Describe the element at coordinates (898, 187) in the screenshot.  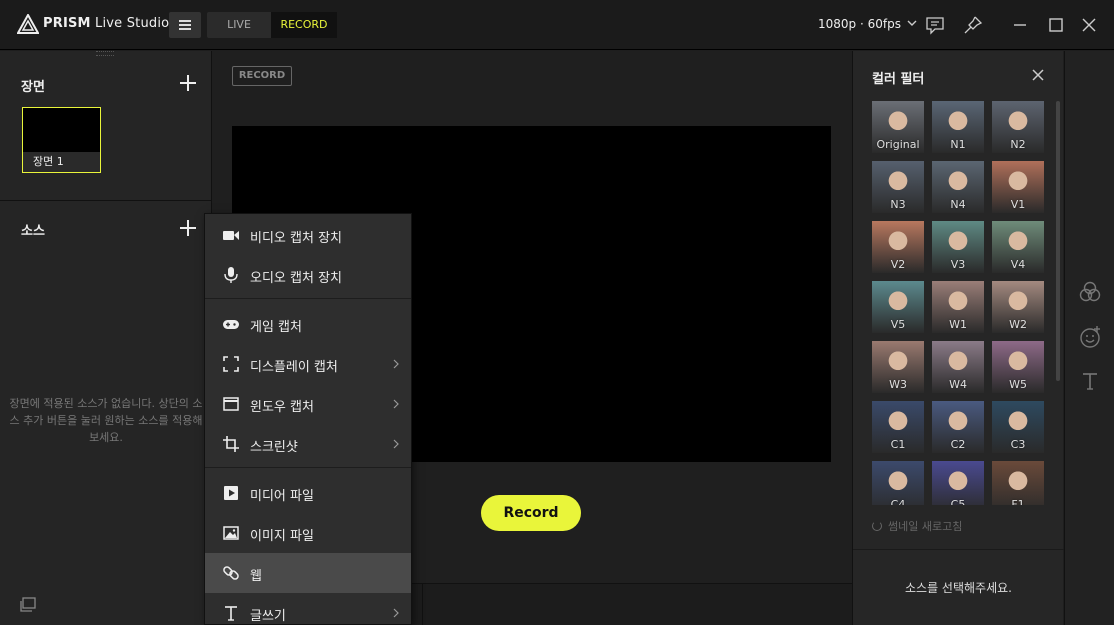
I see `filter-thumb-n3: N3` at that location.